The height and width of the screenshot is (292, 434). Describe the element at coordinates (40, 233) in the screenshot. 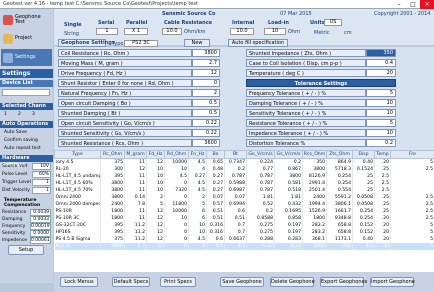

I see `temp-value: 0.0000` at that location.